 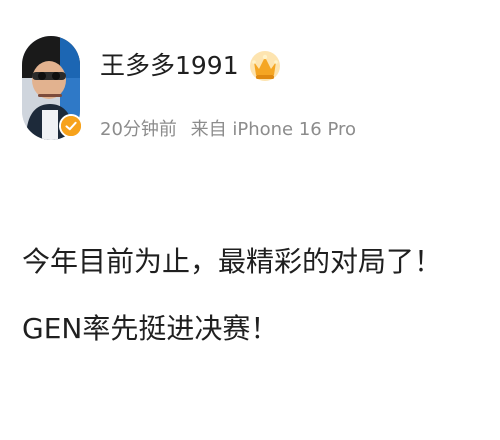 I want to click on username-link: 王多多1991, so click(x=169, y=66).